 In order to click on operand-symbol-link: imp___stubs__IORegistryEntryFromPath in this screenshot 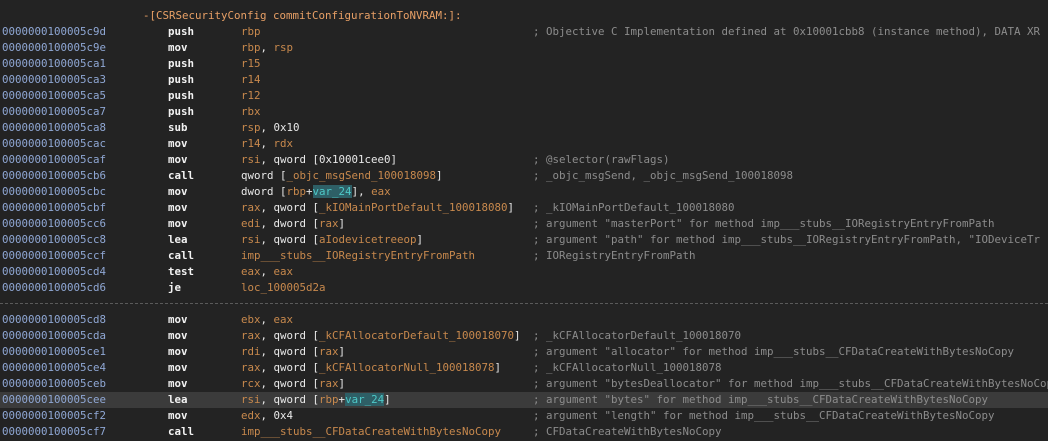, I will do `click(358, 255)`.